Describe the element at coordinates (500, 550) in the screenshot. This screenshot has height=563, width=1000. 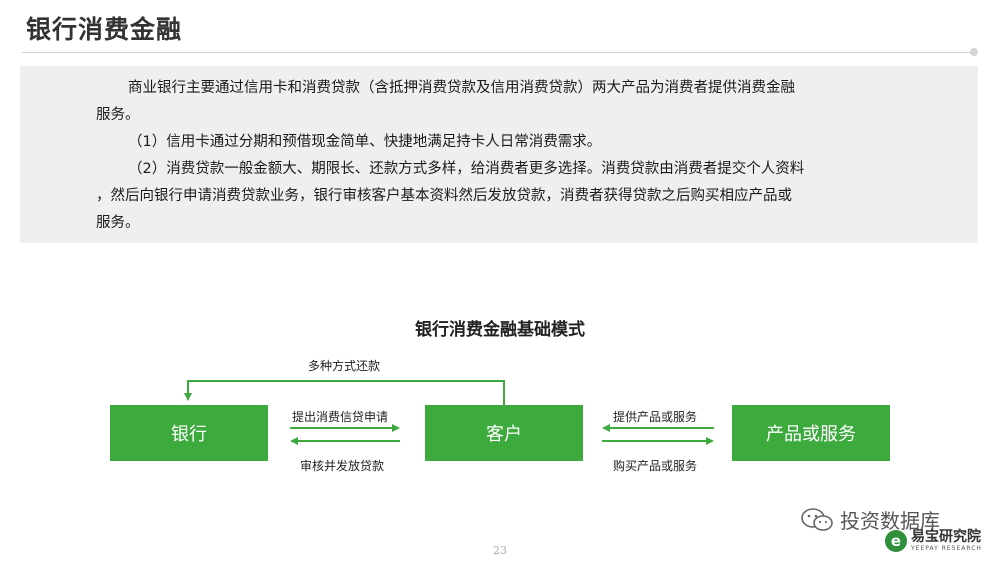
I see `page-number: 23` at that location.